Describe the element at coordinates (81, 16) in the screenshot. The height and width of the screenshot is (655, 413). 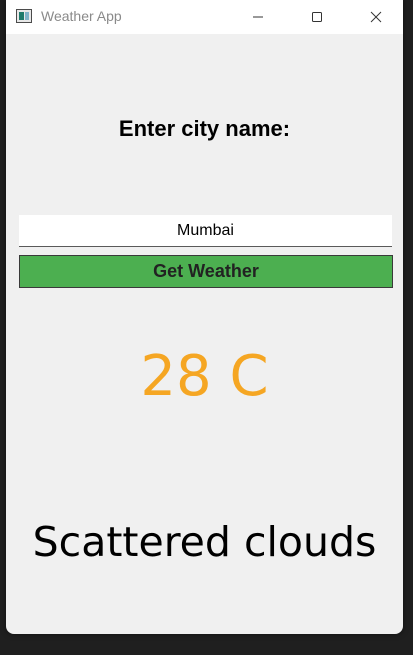
I see `window-title: Weather App` at that location.